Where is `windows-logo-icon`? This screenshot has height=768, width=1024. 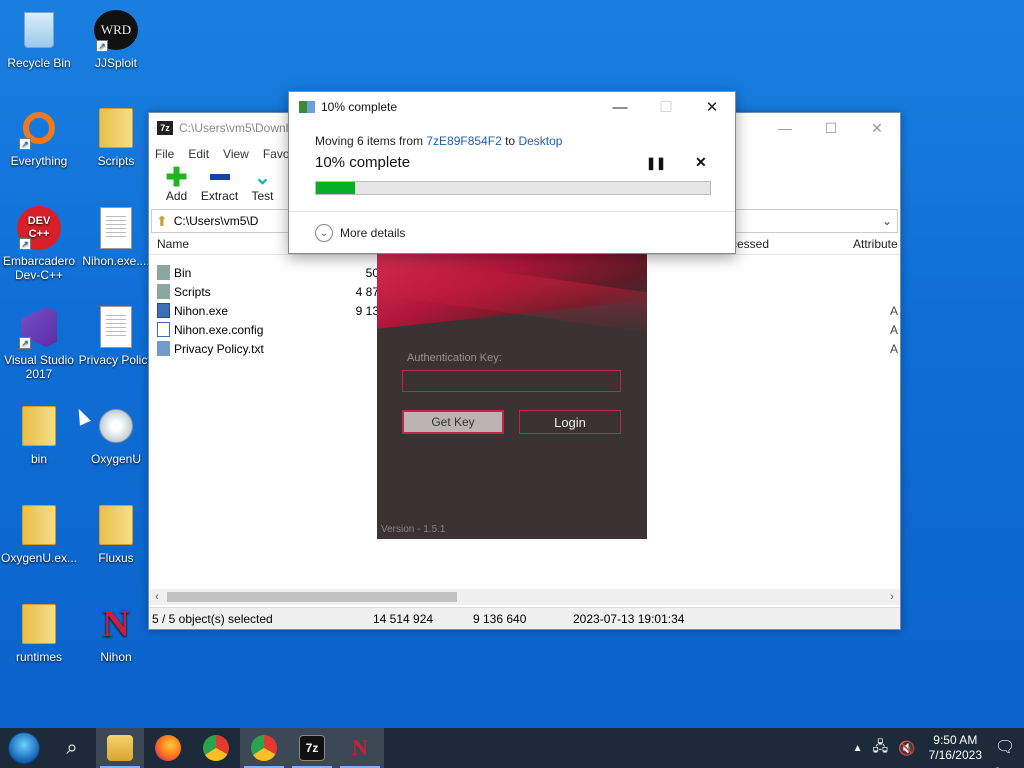 windows-logo-icon is located at coordinates (24, 748).